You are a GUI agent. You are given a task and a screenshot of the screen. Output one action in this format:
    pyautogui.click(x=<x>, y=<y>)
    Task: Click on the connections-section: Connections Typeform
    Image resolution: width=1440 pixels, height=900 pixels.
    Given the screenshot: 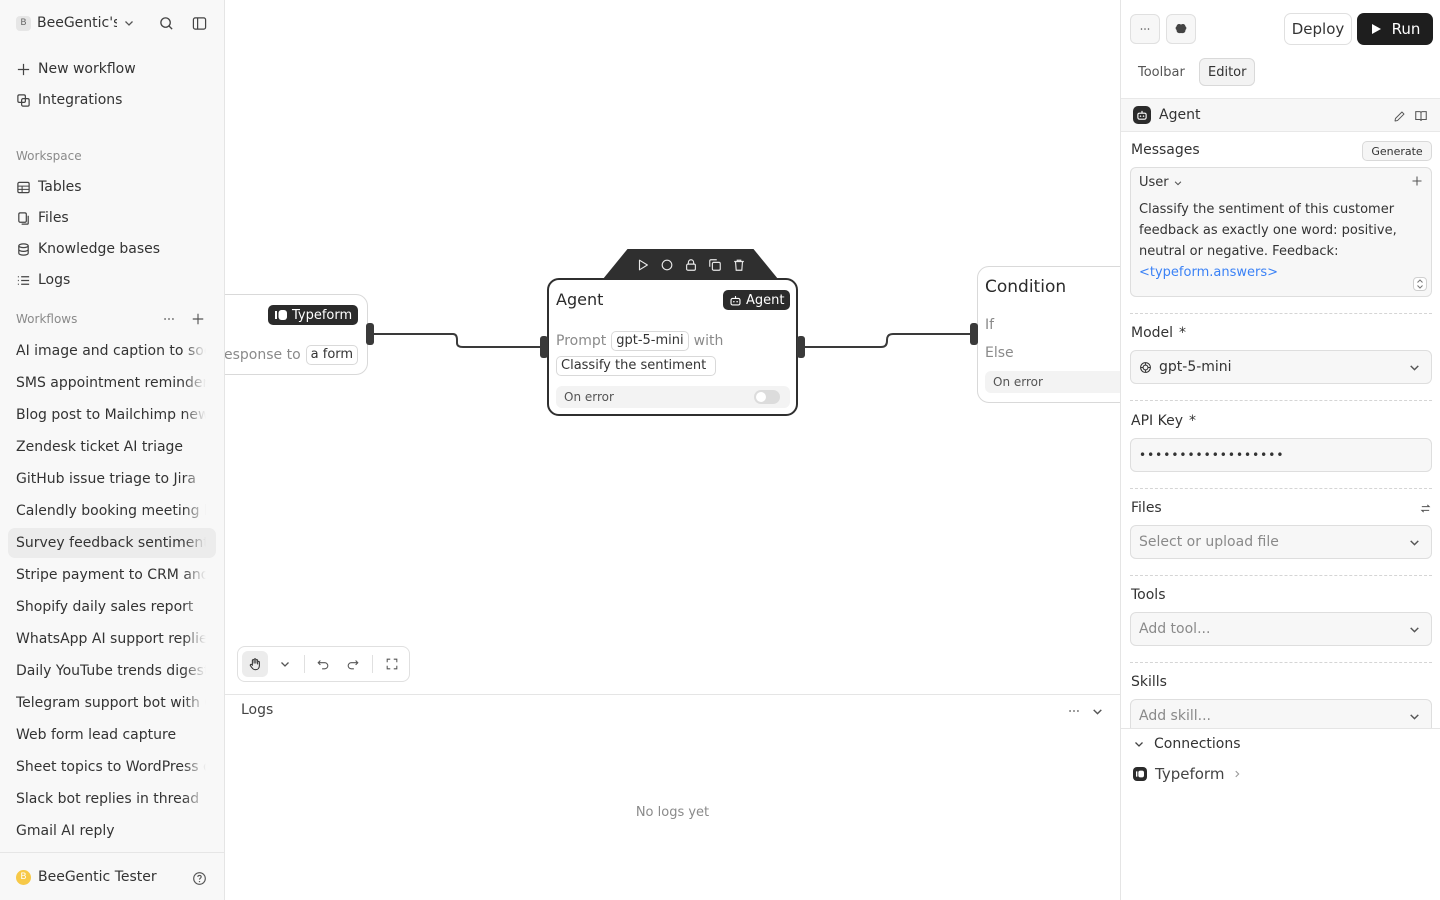 What is the action you would take?
    pyautogui.click(x=1280, y=755)
    